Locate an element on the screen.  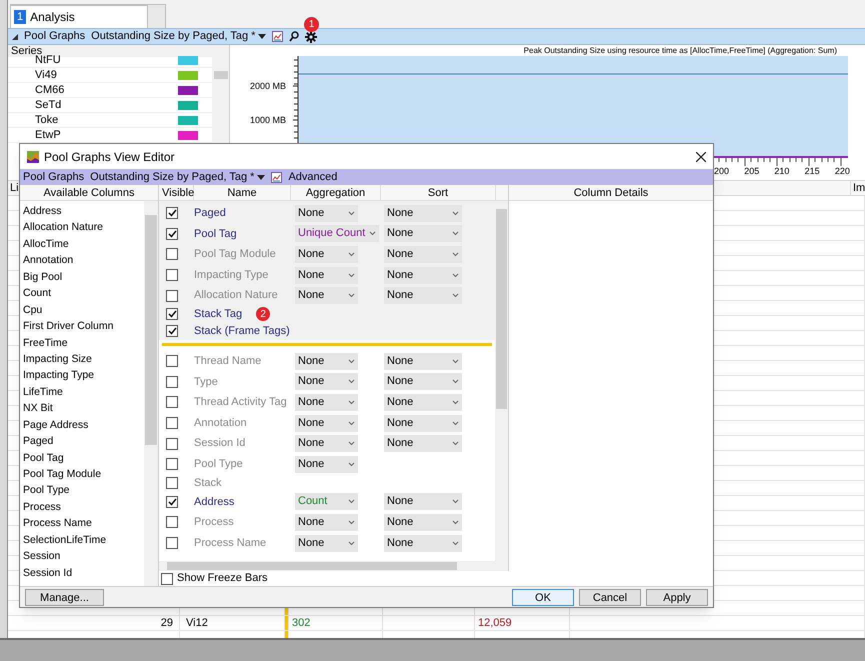
axis-label: 210 is located at coordinates (782, 171).